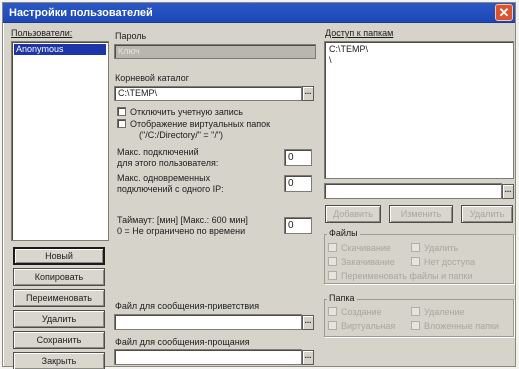 The height and width of the screenshot is (369, 519). What do you see at coordinates (182, 342) in the screenshot?
I see `goodbye-message-label: Файл для сообщения-прощания` at bounding box center [182, 342].